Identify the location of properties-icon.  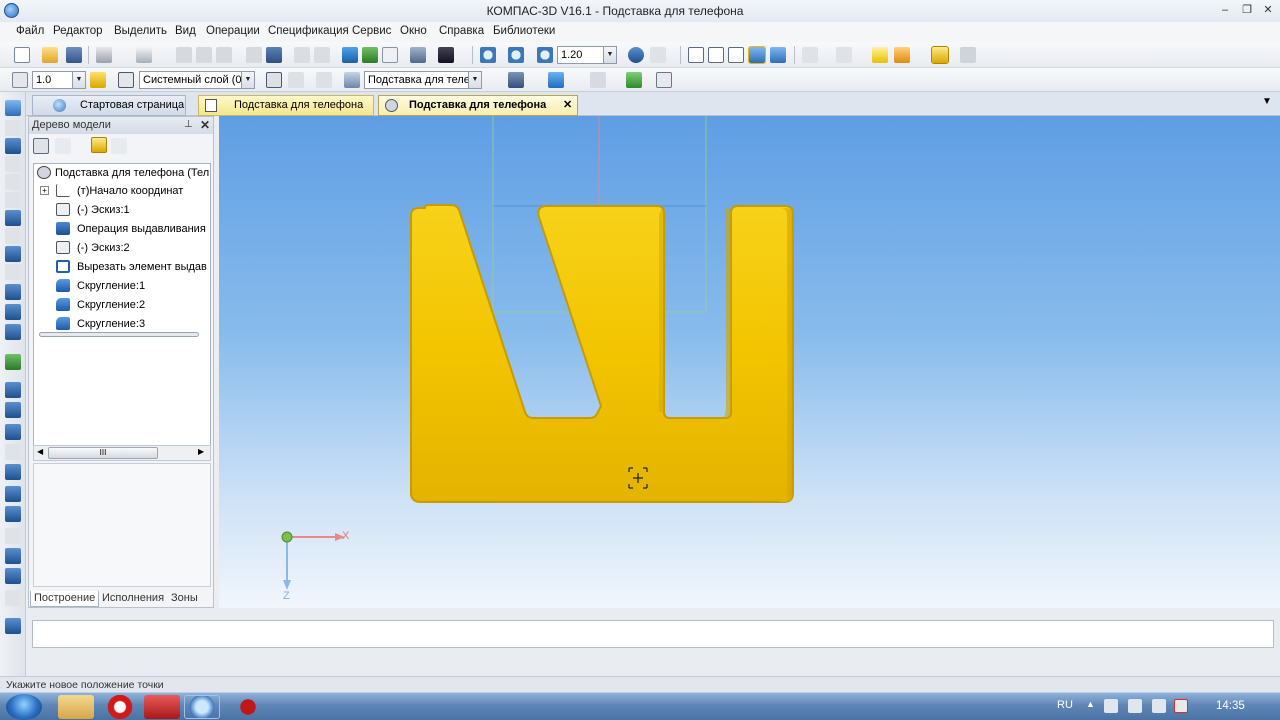
(254, 55).